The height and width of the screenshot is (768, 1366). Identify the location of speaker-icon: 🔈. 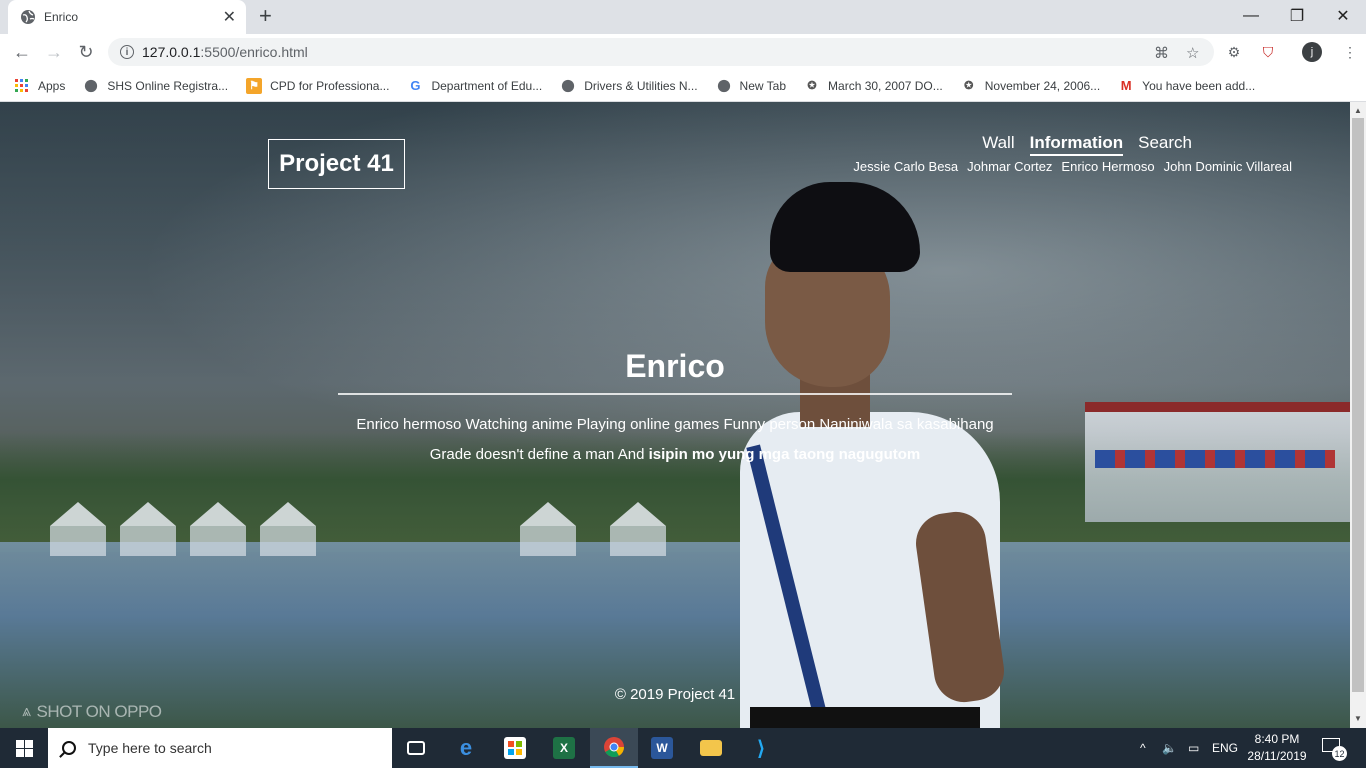
(1169, 748).